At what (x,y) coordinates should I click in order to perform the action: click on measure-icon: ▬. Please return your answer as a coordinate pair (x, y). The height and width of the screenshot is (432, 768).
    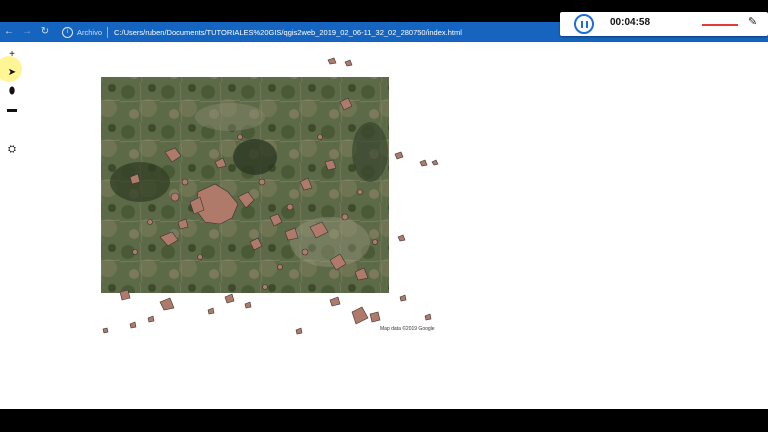
    Looking at the image, I should click on (12, 110).